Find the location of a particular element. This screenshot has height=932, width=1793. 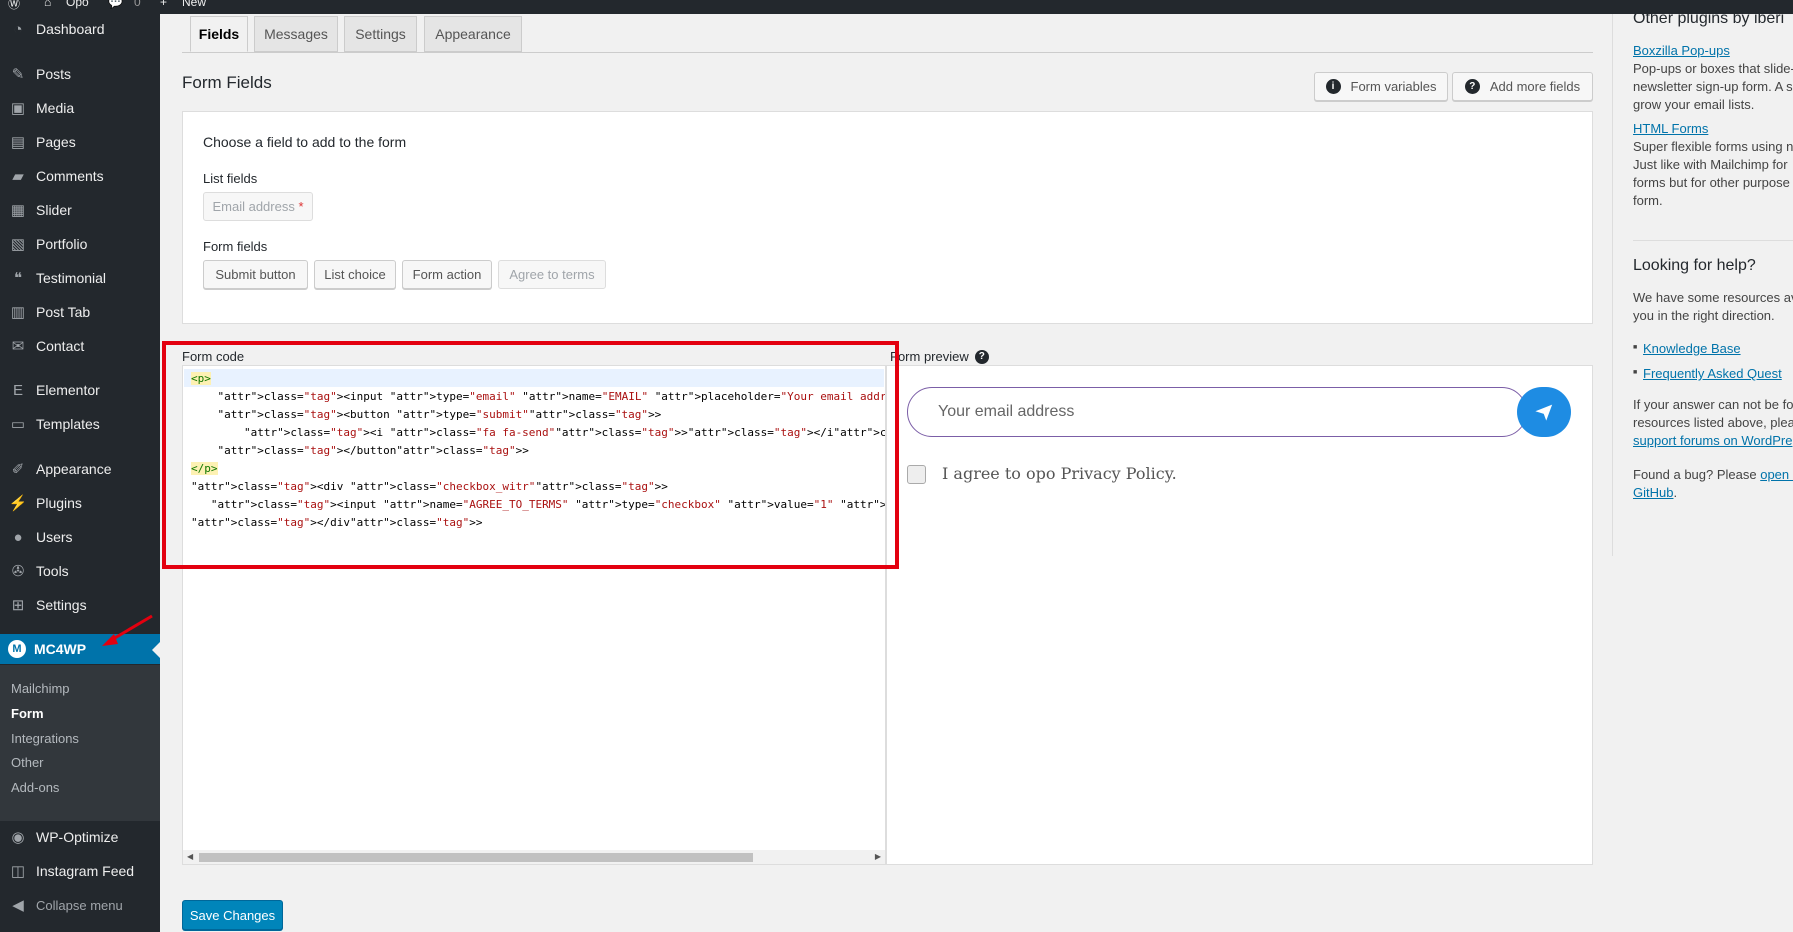

html-forms-link: HTML Forms is located at coordinates (1670, 128).